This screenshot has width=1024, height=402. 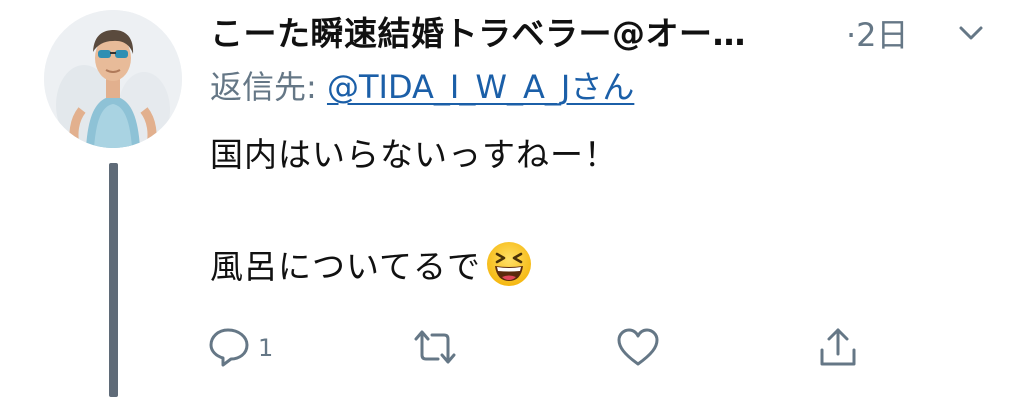 I want to click on avatar, so click(x=113, y=79).